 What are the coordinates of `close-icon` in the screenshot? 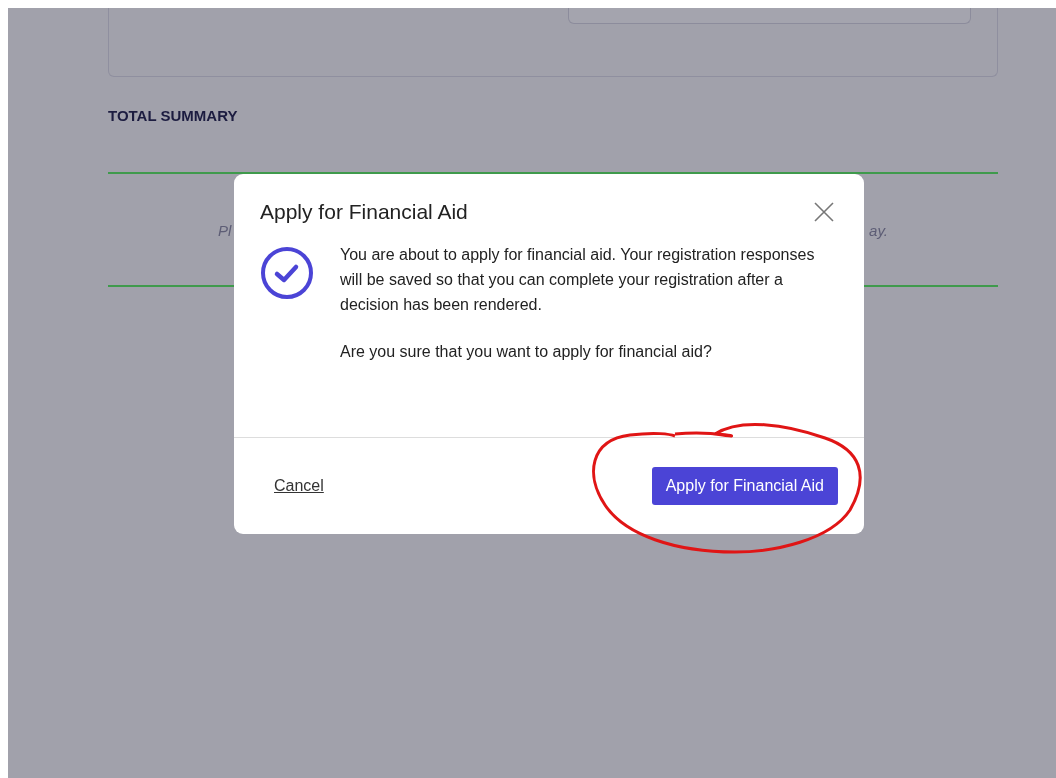 It's located at (824, 212).